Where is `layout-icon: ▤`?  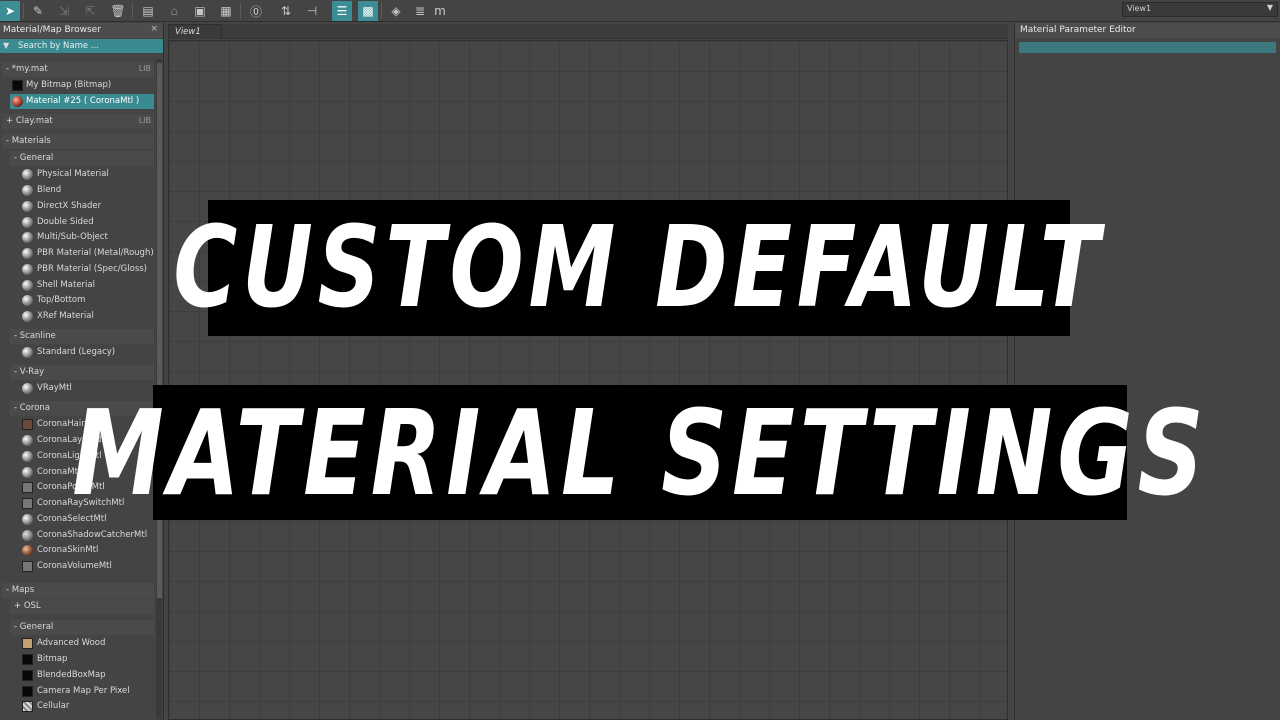 layout-icon: ▤ is located at coordinates (148, 11).